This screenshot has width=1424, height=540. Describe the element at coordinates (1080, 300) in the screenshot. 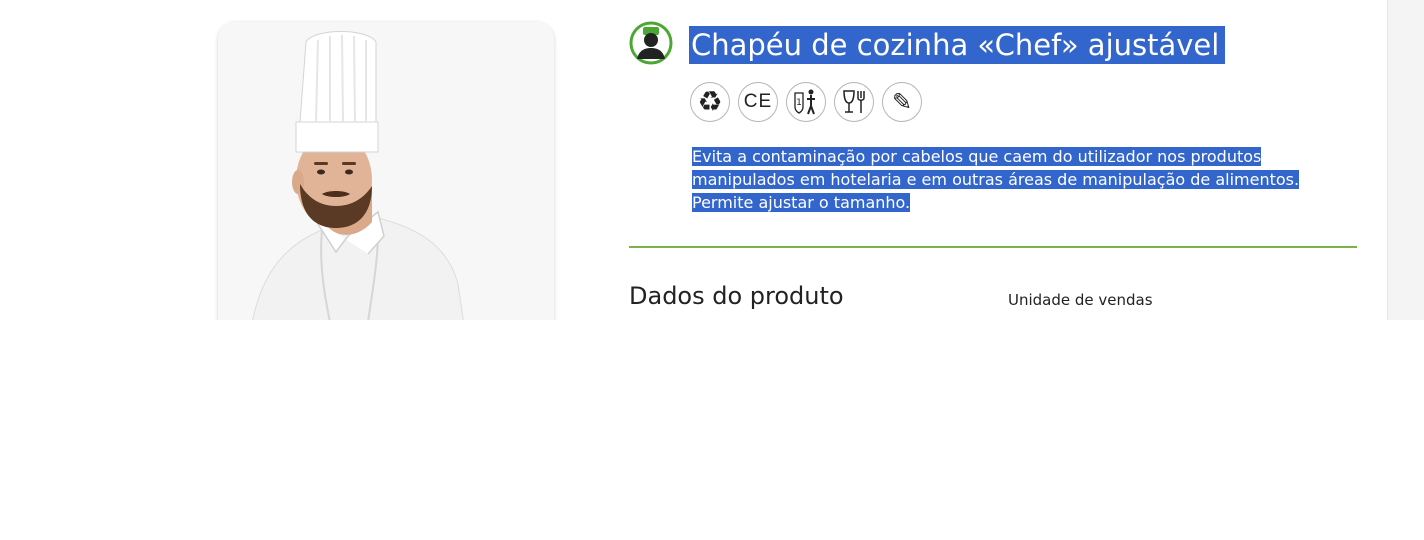

I see `sales-unit-label: Unidade de vendas` at that location.